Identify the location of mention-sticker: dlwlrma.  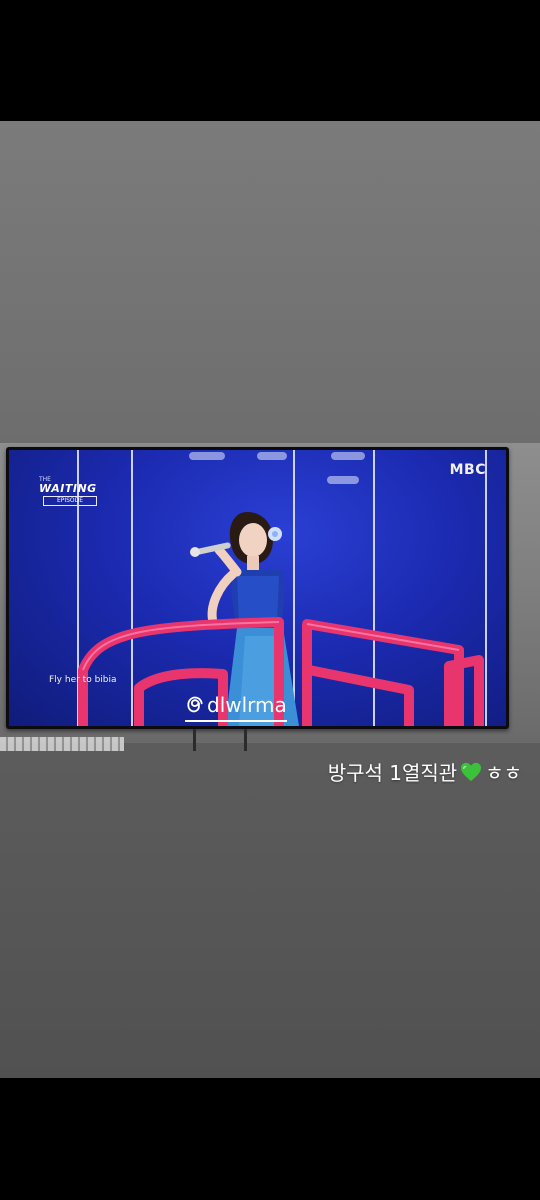
(236, 707).